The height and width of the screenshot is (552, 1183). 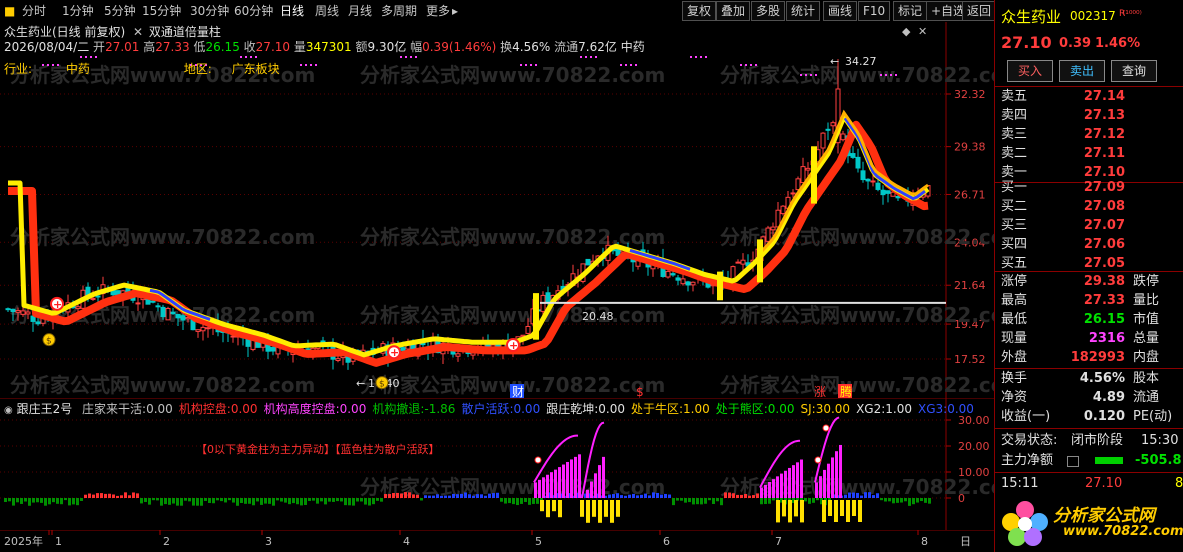 I want to click on menu-square-icon: ■, so click(x=9, y=11).